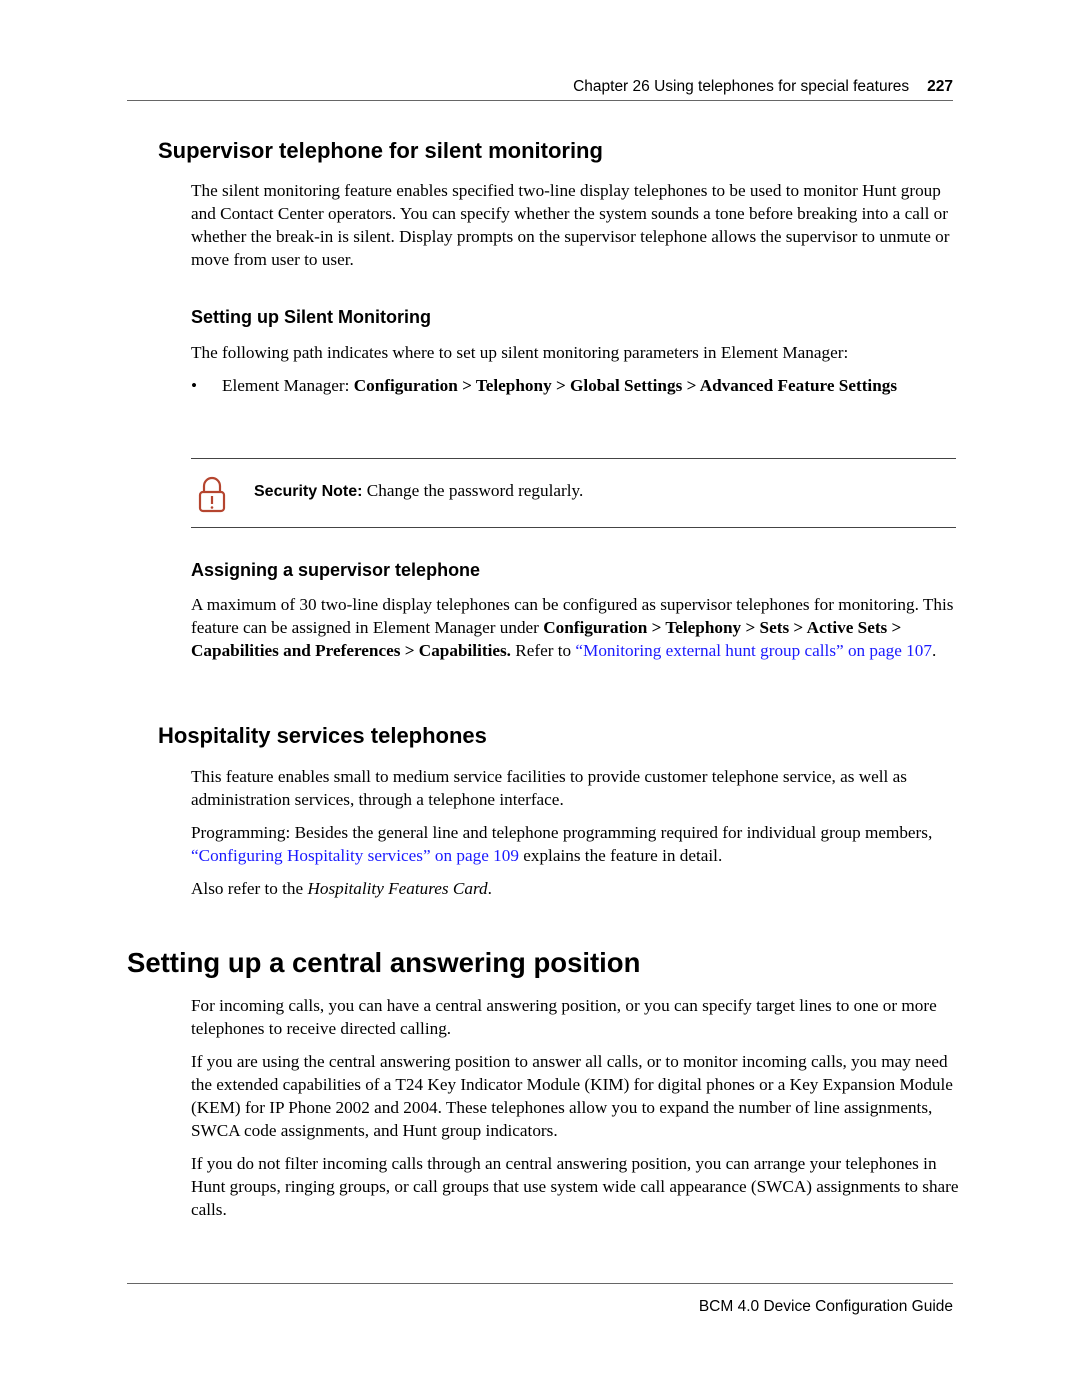 This screenshot has width=1080, height=1397. I want to click on card-text: Also refer to the, so click(249, 888).